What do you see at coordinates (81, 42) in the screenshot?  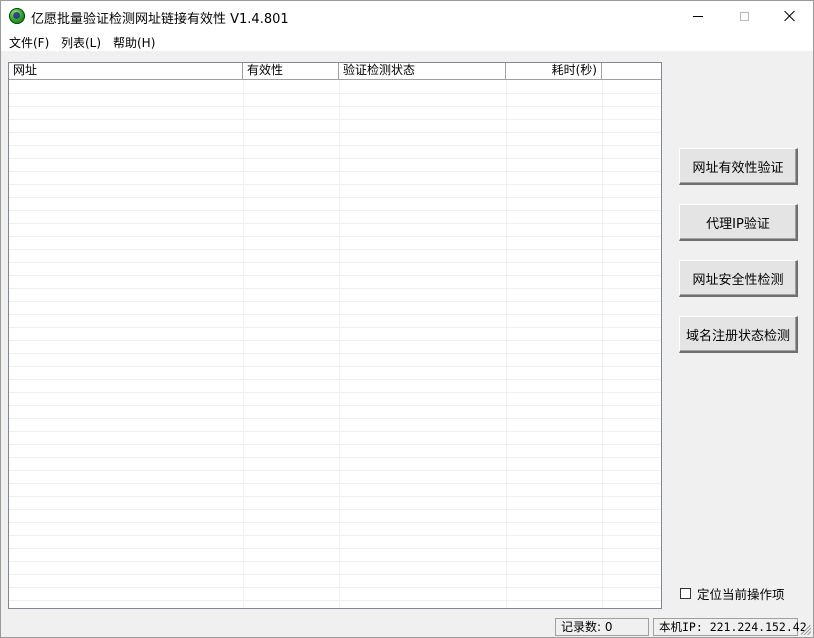 I see `menu-list: 列表(L)` at bounding box center [81, 42].